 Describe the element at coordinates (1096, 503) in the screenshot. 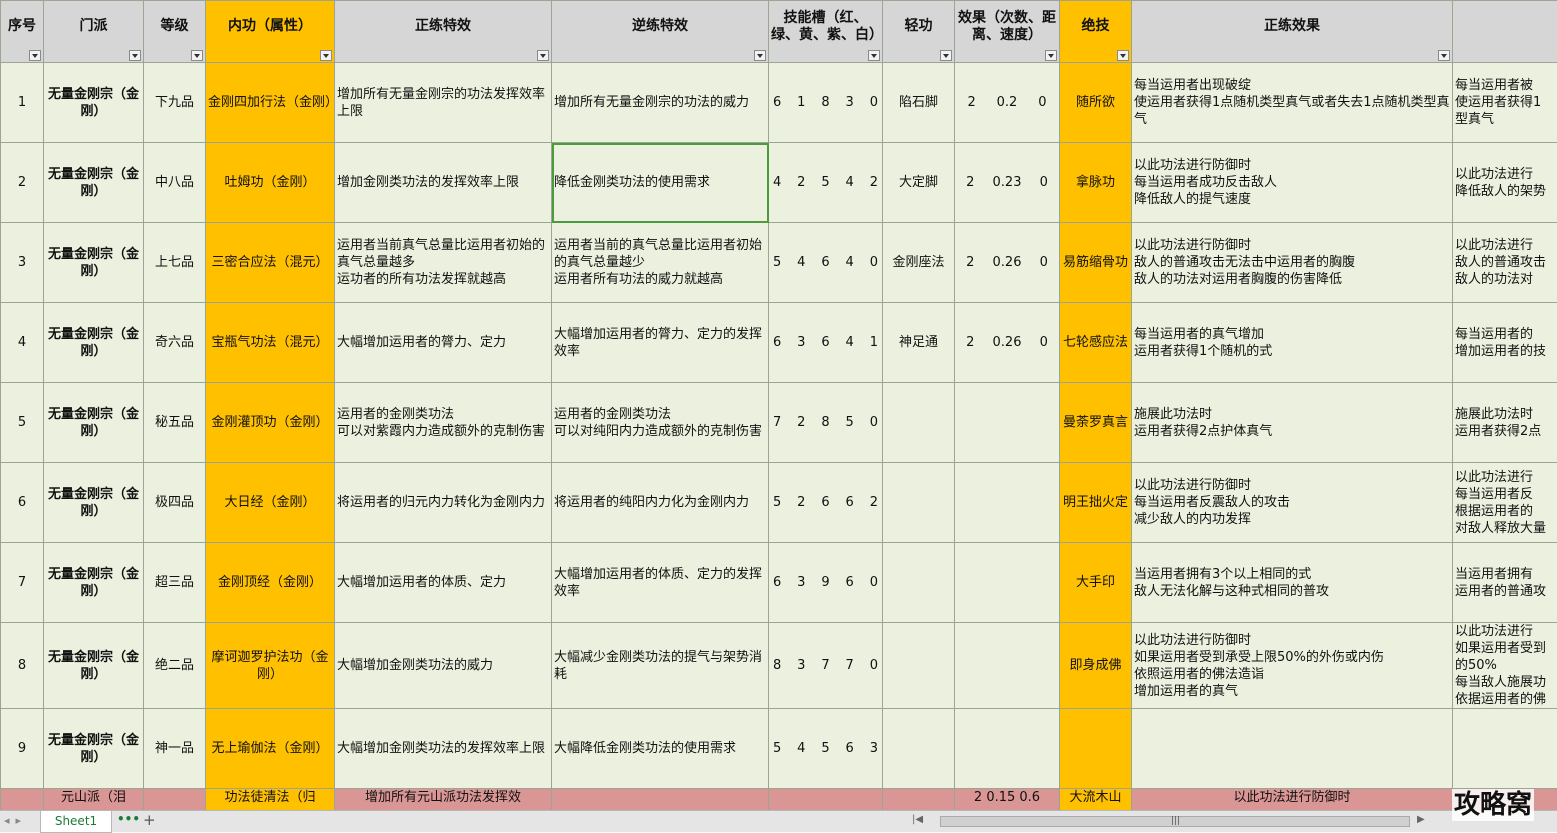

I see `cell-jueji: 明王拙火定` at that location.